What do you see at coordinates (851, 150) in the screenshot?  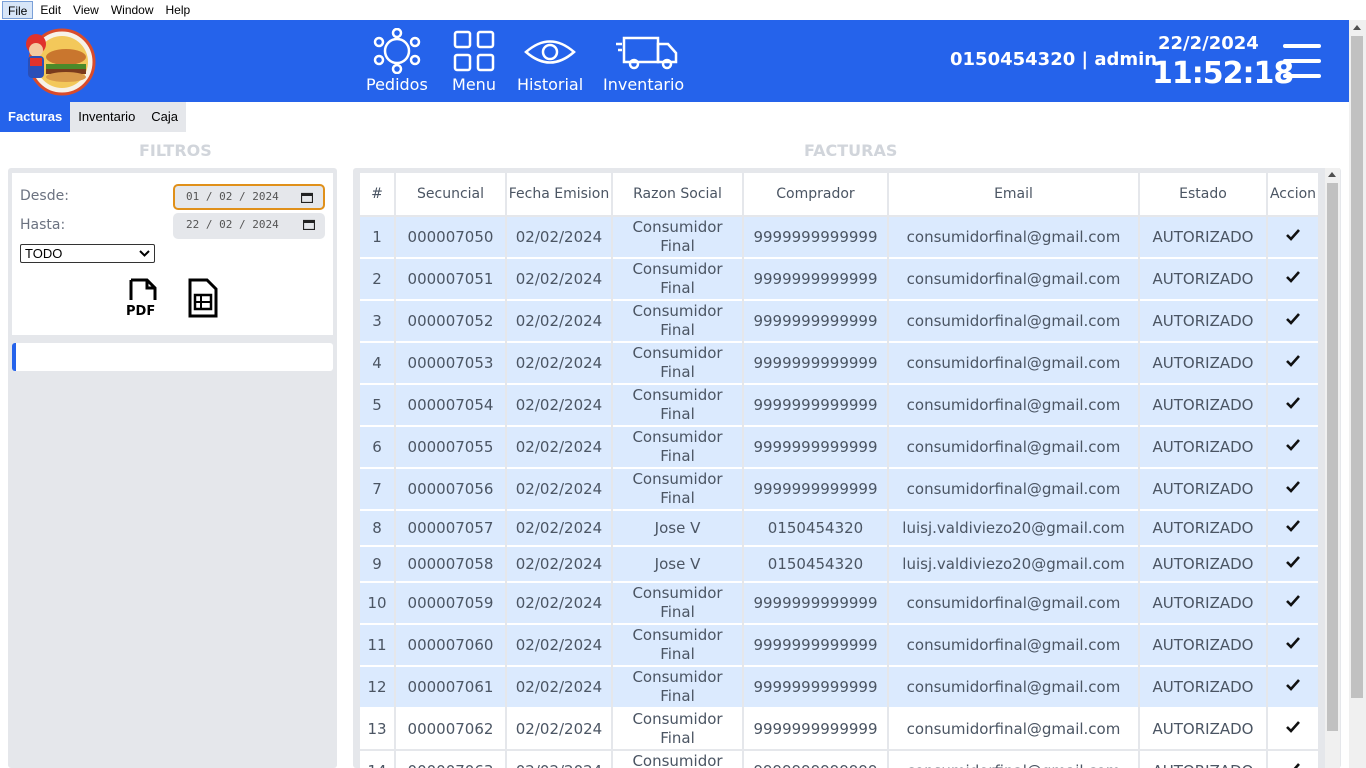 I see `facturas-title: FACTURAS` at bounding box center [851, 150].